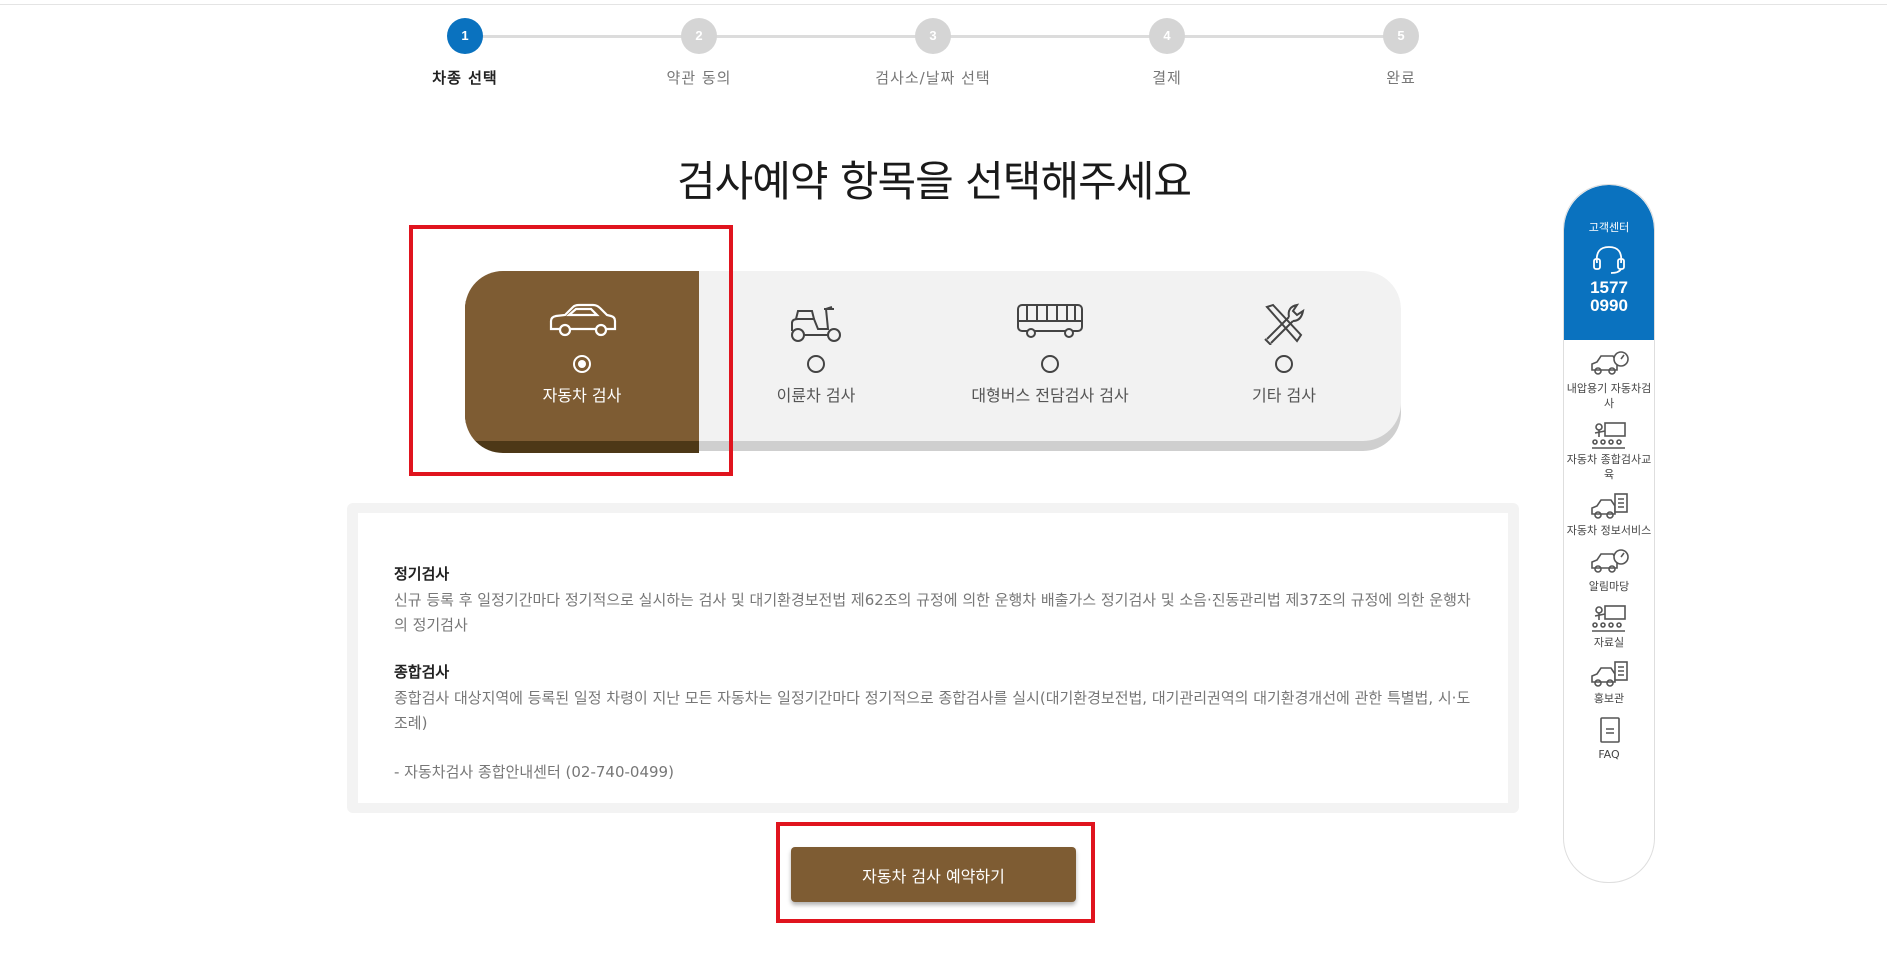  I want to click on phone-line-1: 1577, so click(1609, 287).